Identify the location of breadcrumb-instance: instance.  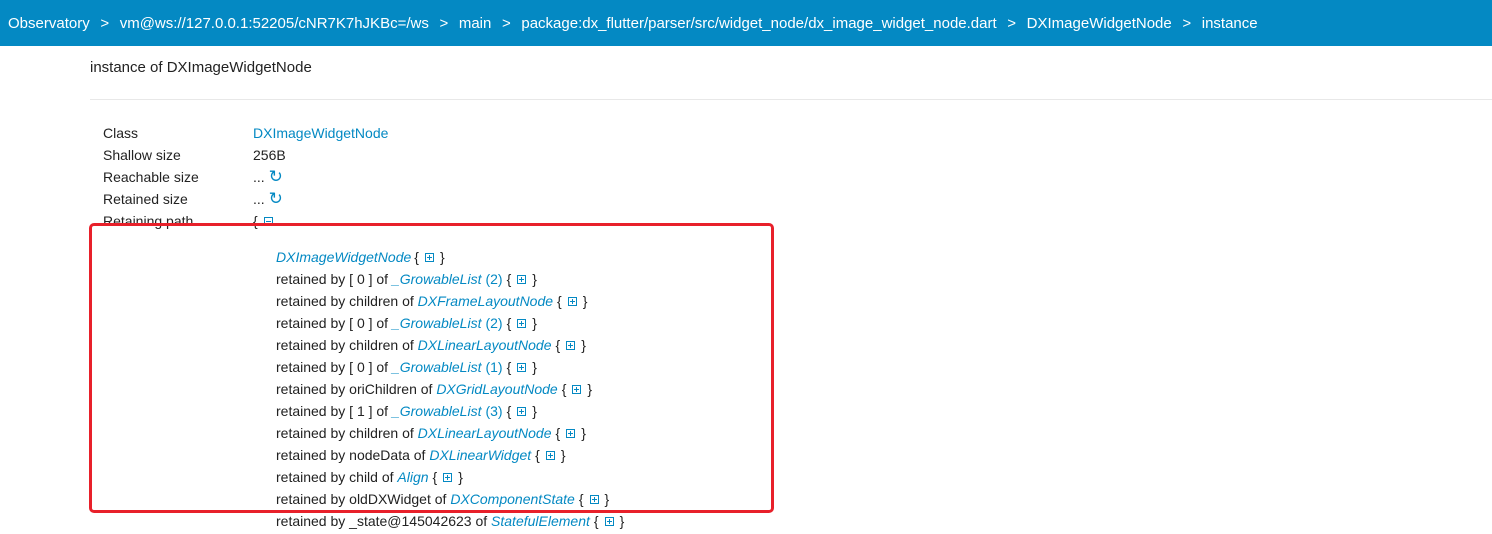
(1230, 23).